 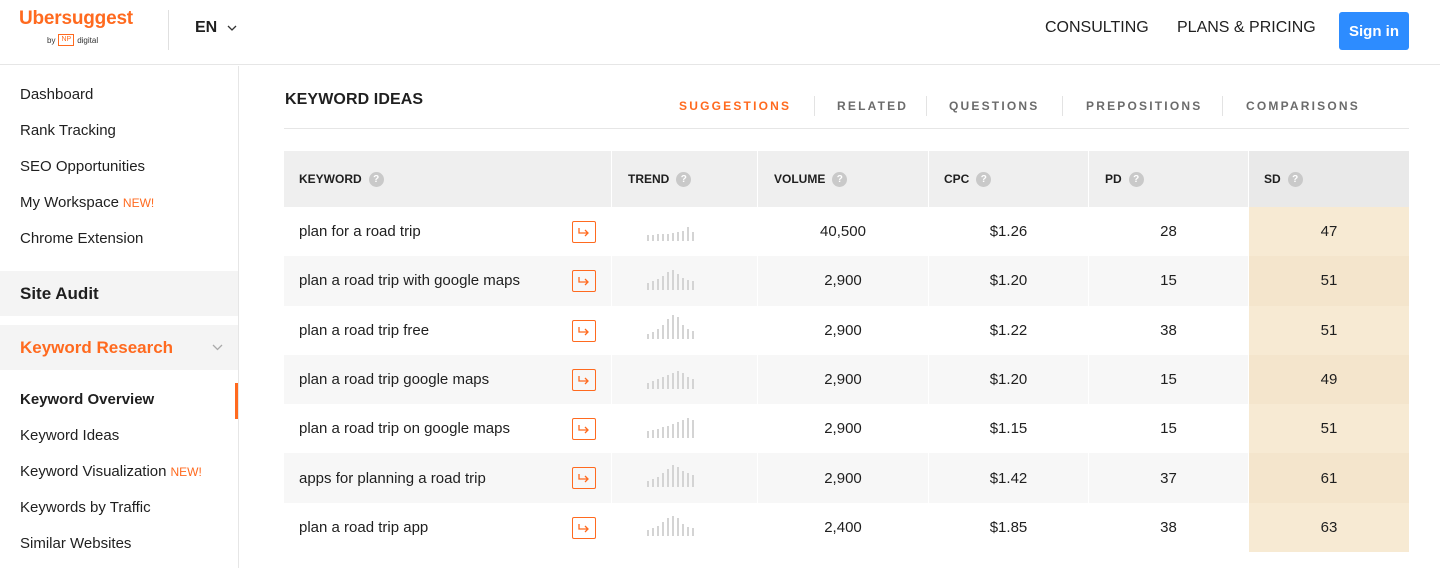 I want to click on language-selector: EN, so click(x=216, y=28).